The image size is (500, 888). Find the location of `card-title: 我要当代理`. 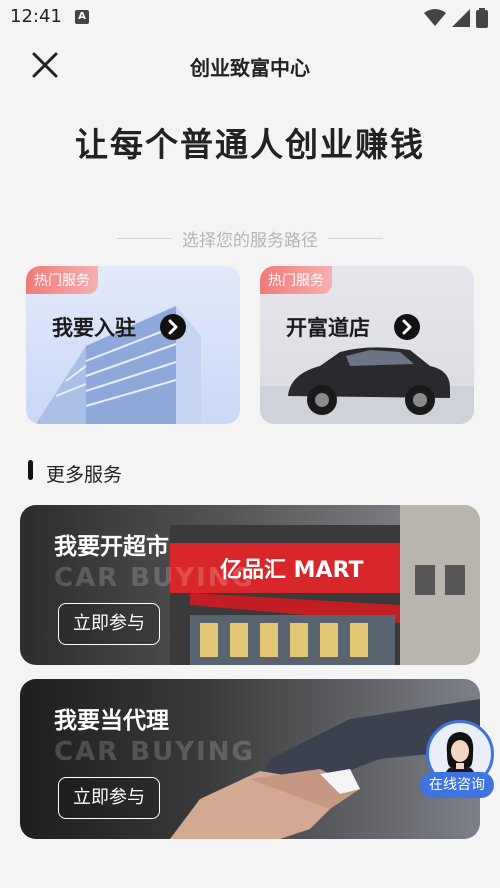

card-title: 我要当代理 is located at coordinates (111, 721).